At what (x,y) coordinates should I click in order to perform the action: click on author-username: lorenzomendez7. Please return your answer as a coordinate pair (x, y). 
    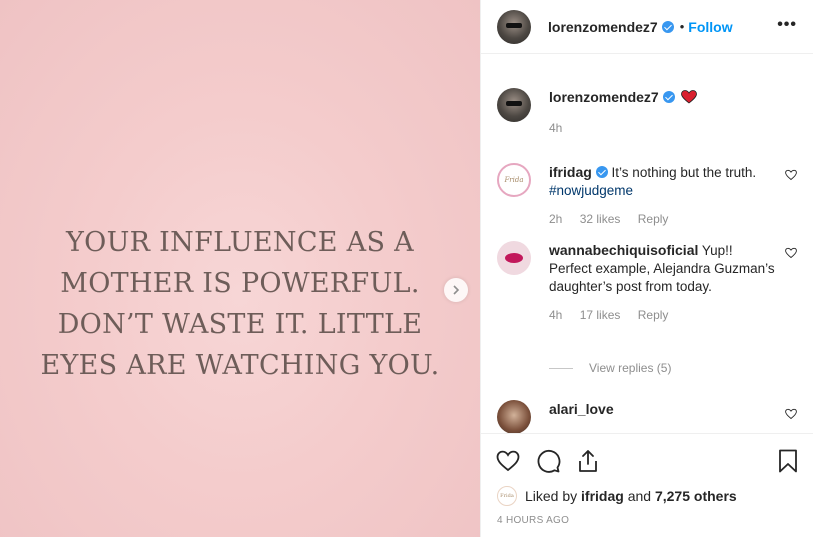
    Looking at the image, I should click on (603, 27).